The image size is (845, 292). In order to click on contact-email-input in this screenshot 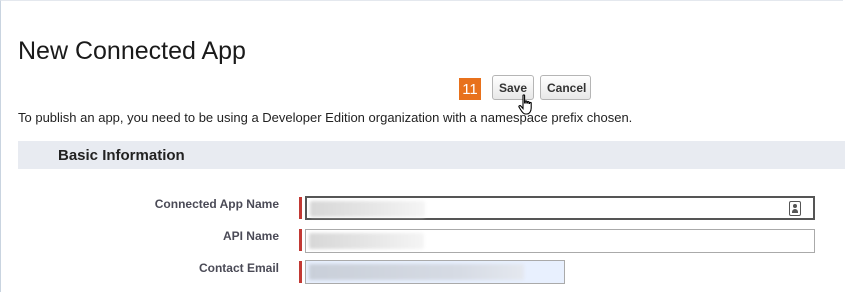, I will do `click(435, 272)`.